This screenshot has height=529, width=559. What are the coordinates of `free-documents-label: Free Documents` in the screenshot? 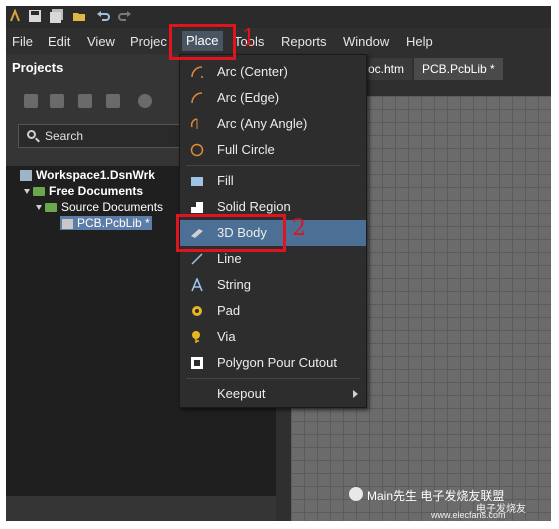 It's located at (96, 191).